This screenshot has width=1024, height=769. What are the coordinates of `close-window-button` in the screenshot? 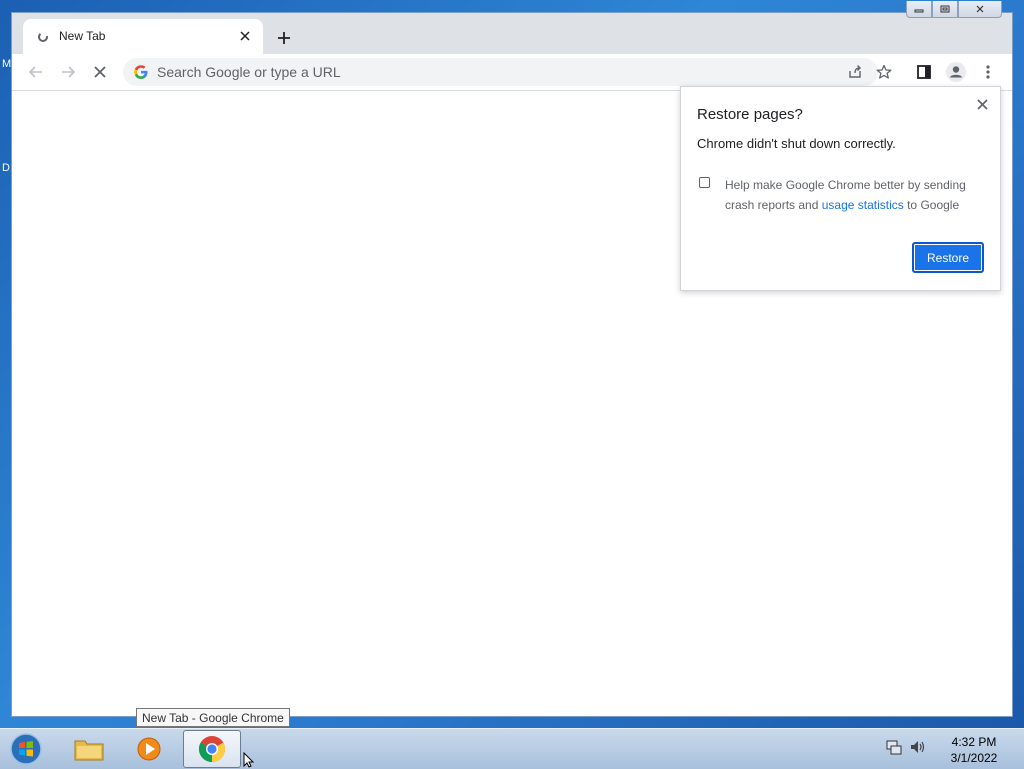 It's located at (980, 9).